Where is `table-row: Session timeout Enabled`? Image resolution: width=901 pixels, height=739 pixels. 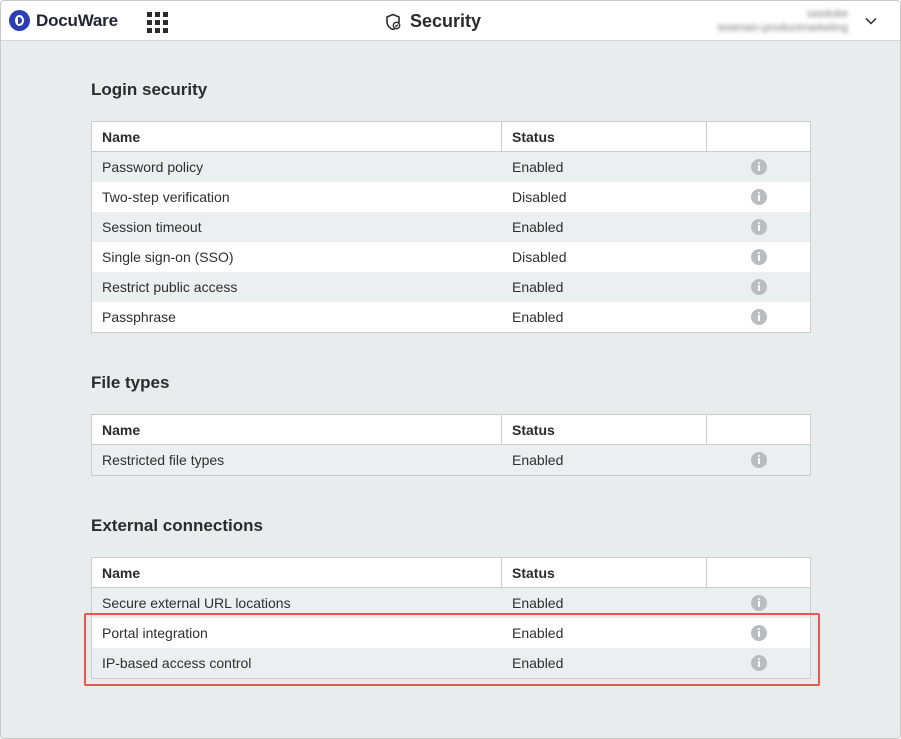 table-row: Session timeout Enabled is located at coordinates (451, 227).